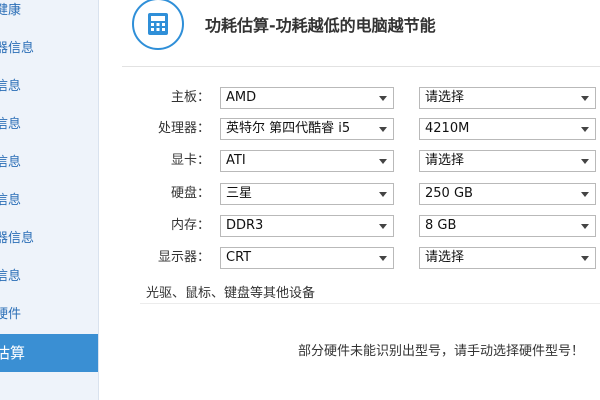 The width and height of the screenshot is (600, 400). What do you see at coordinates (49, 125) in the screenshot?
I see `sidebar-item-info-2: 信息` at bounding box center [49, 125].